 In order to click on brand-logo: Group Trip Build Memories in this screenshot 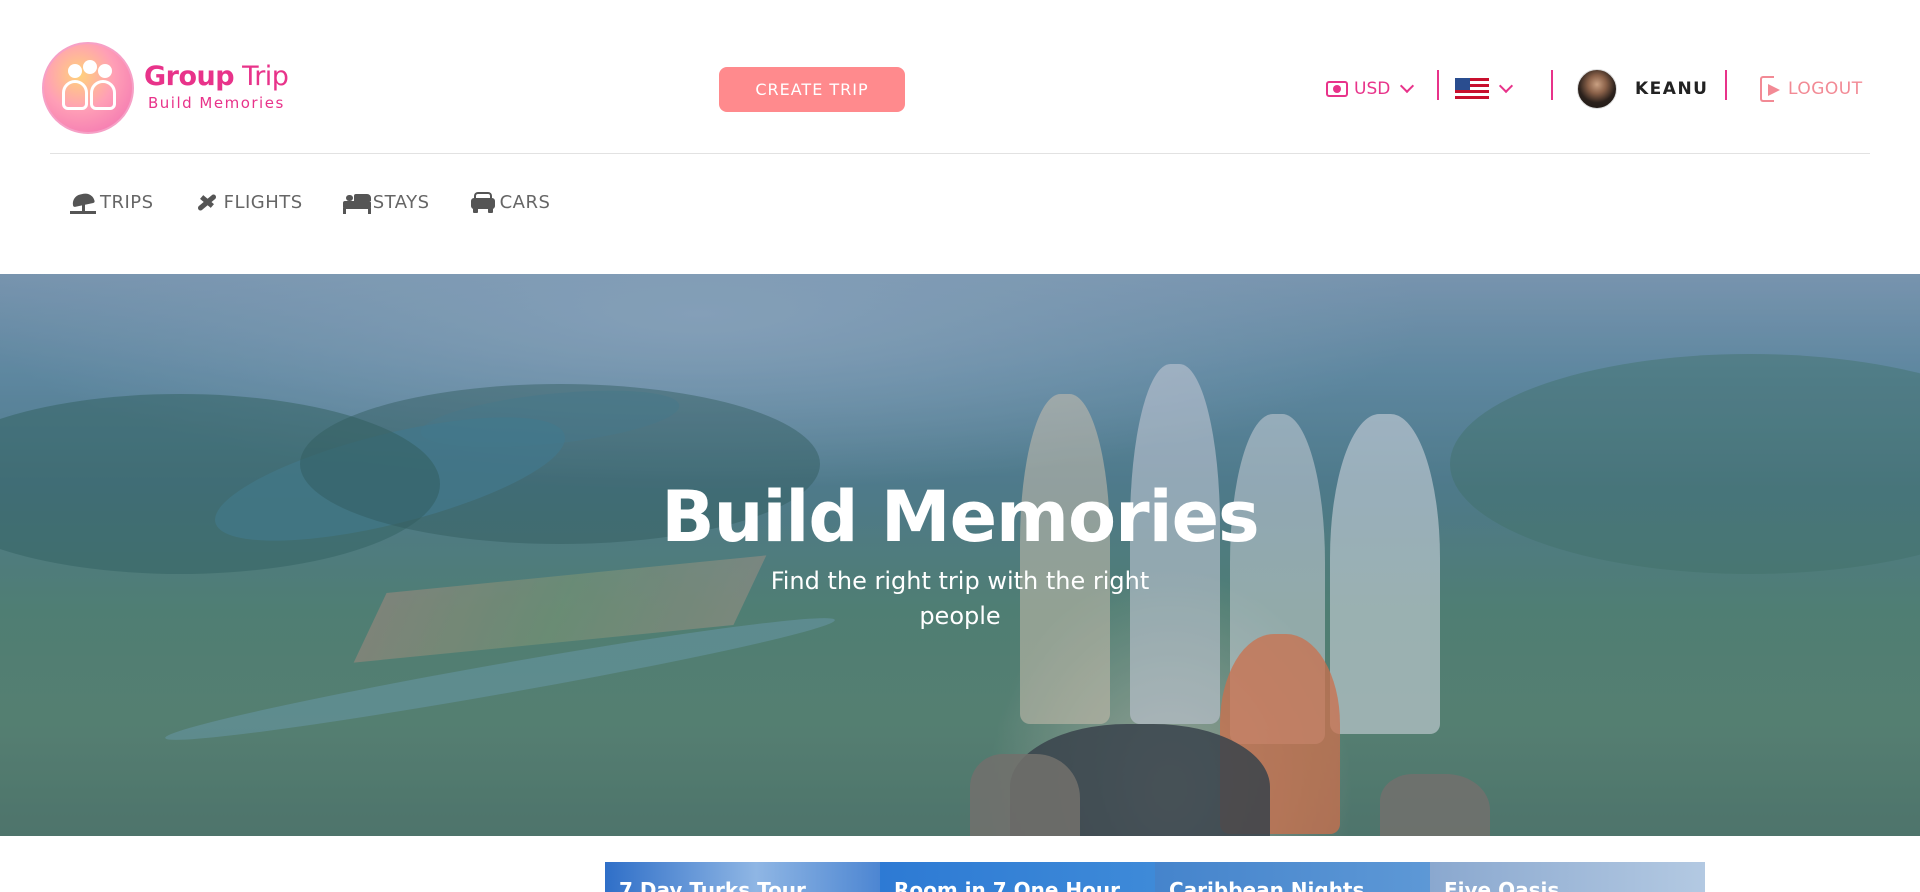, I will do `click(165, 88)`.